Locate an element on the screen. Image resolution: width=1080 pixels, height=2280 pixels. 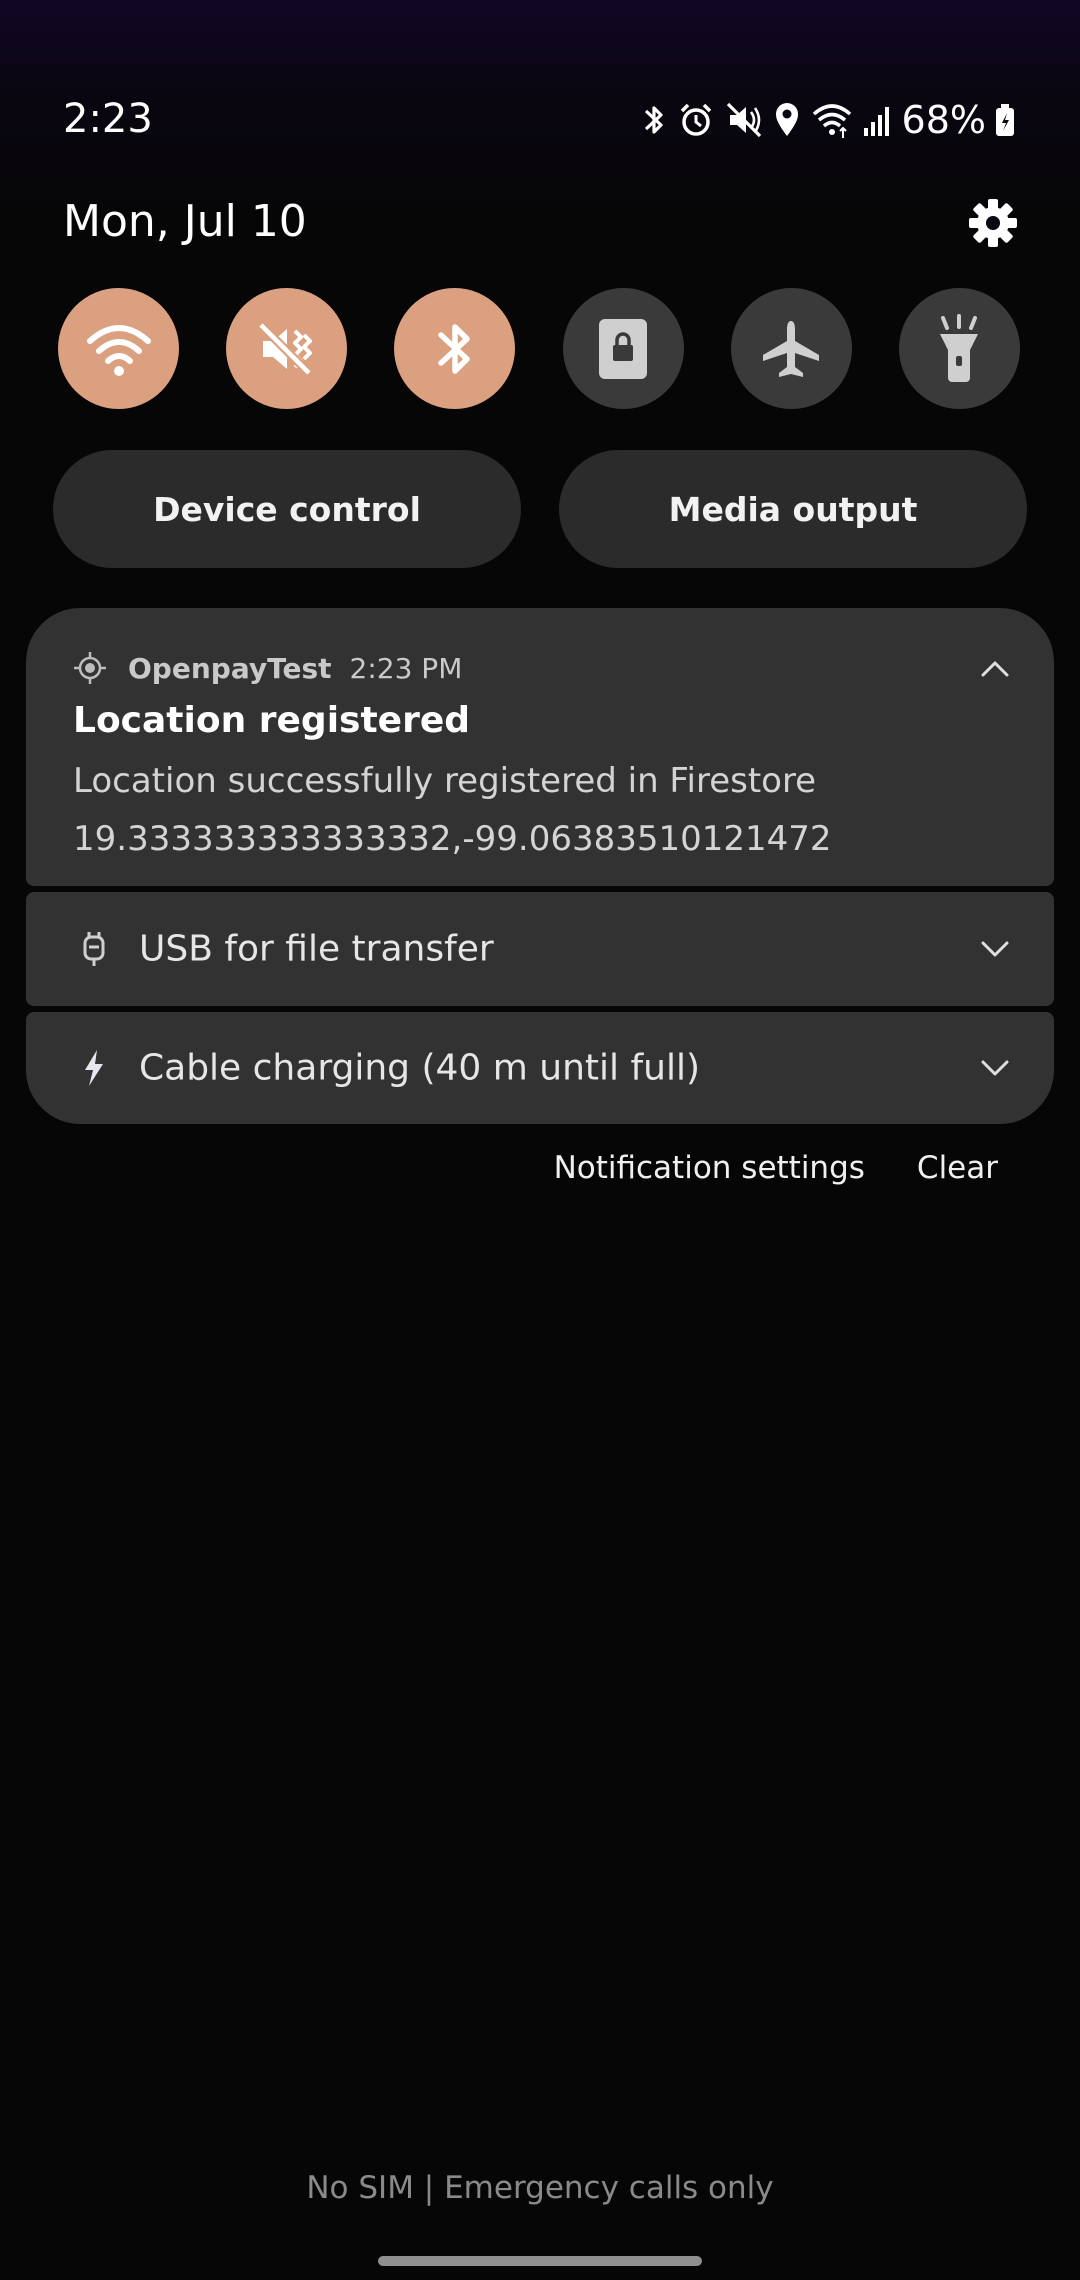
carrier-status: No SIM | Emergency calls only is located at coordinates (540, 2188).